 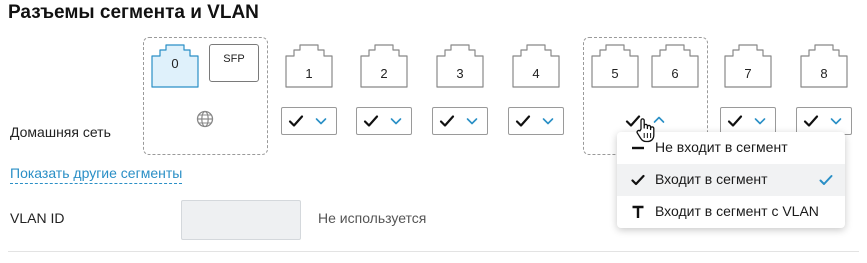 I want to click on port-4: 4, so click(x=536, y=66).